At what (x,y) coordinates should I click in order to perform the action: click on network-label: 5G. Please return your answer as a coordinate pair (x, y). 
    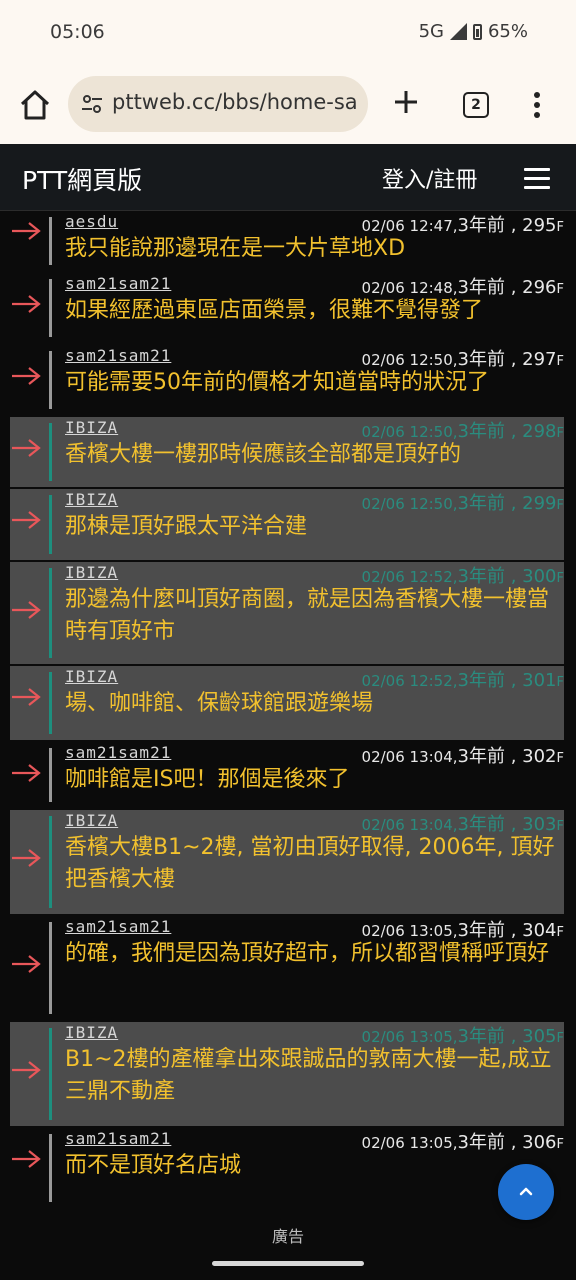
    Looking at the image, I should click on (431, 31).